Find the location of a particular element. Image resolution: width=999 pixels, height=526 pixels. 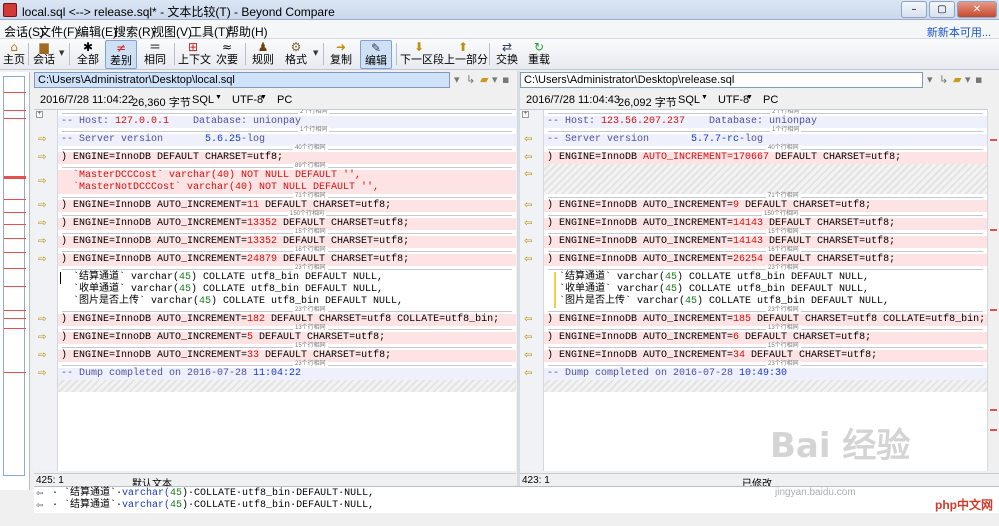

format-button: ⚙ 格式 is located at coordinates (296, 54).